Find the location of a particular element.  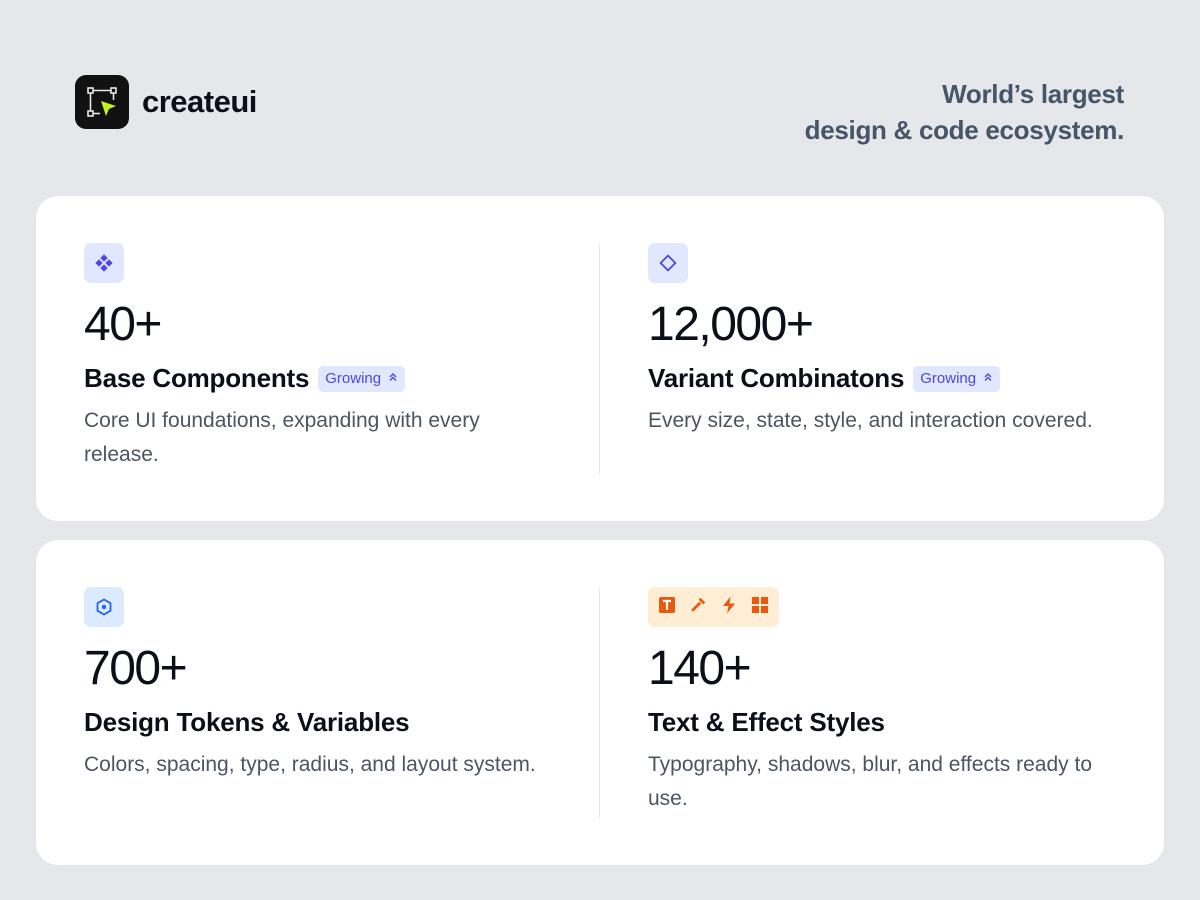

tagline: World’s largest design & code ecosystem. is located at coordinates (964, 112).